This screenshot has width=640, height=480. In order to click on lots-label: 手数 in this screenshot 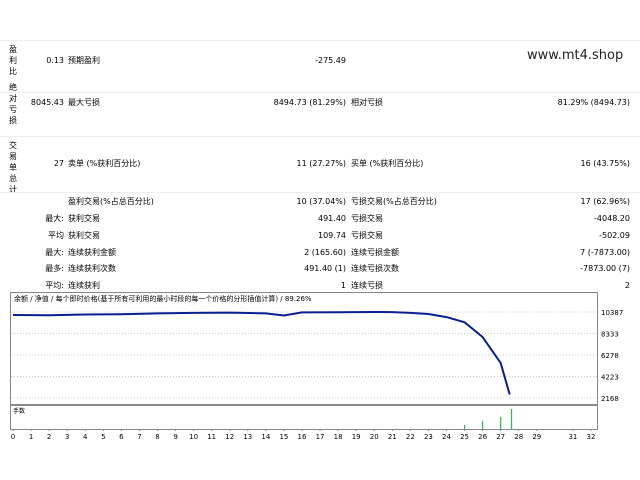, I will do `click(19, 411)`.